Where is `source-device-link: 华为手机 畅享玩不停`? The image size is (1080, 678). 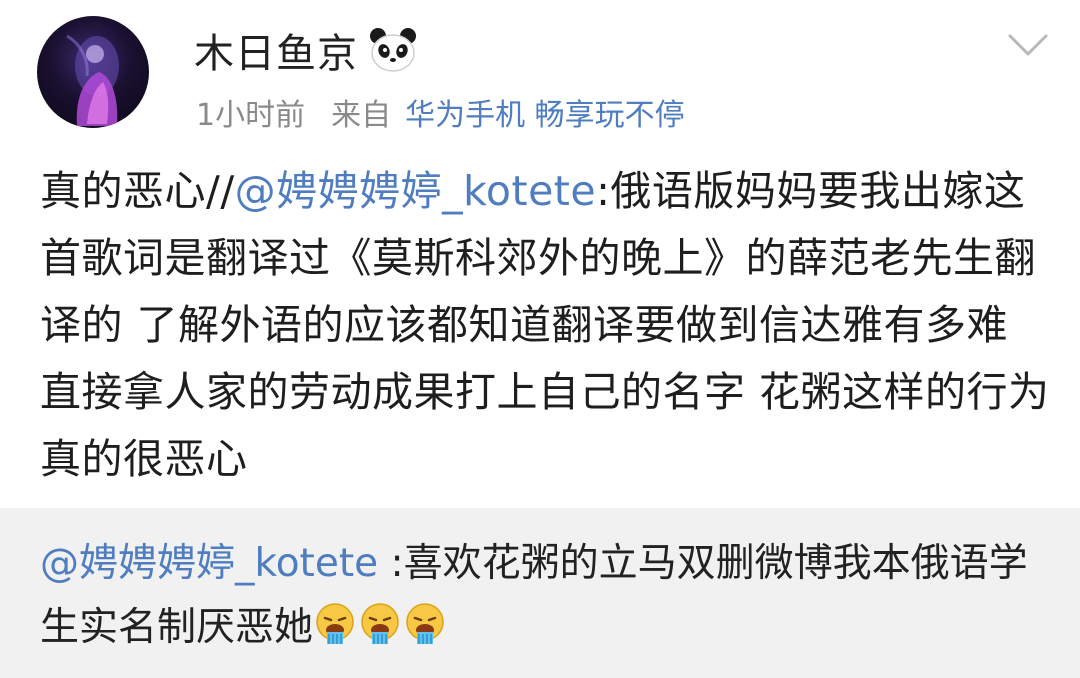 source-device-link: 华为手机 畅享玩不停 is located at coordinates (545, 112).